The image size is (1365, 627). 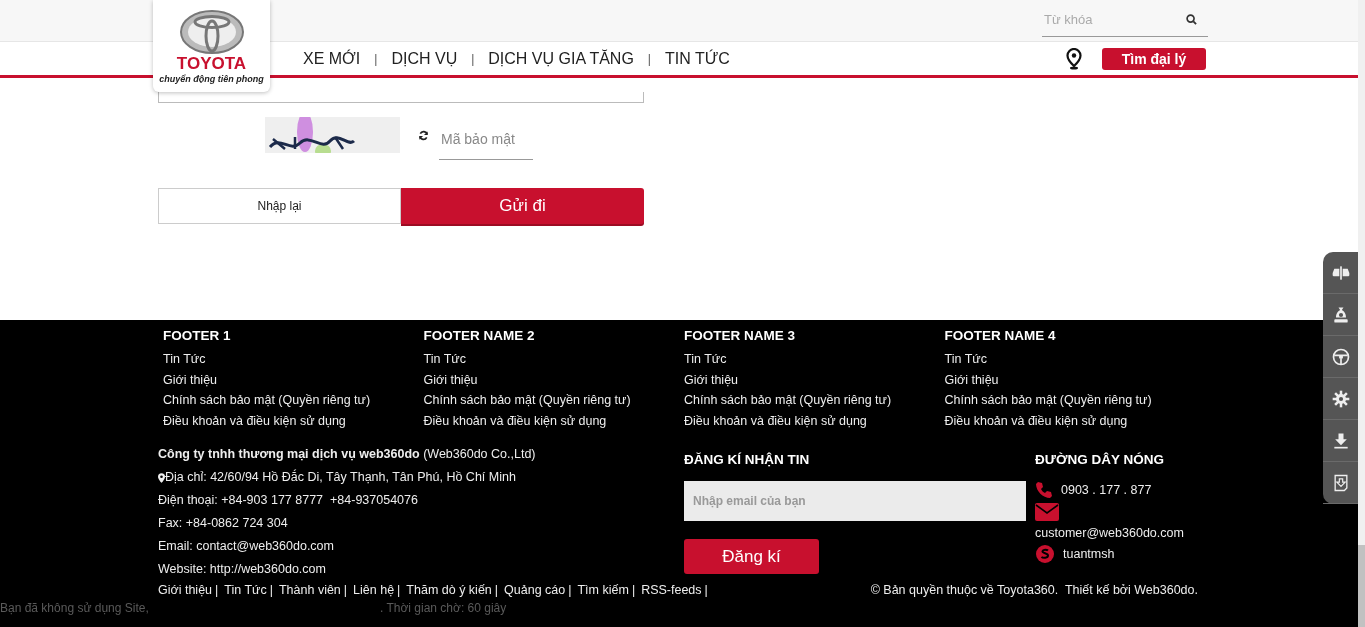 What do you see at coordinates (242, 569) in the screenshot?
I see `website-text: Website: http://web360do.com` at bounding box center [242, 569].